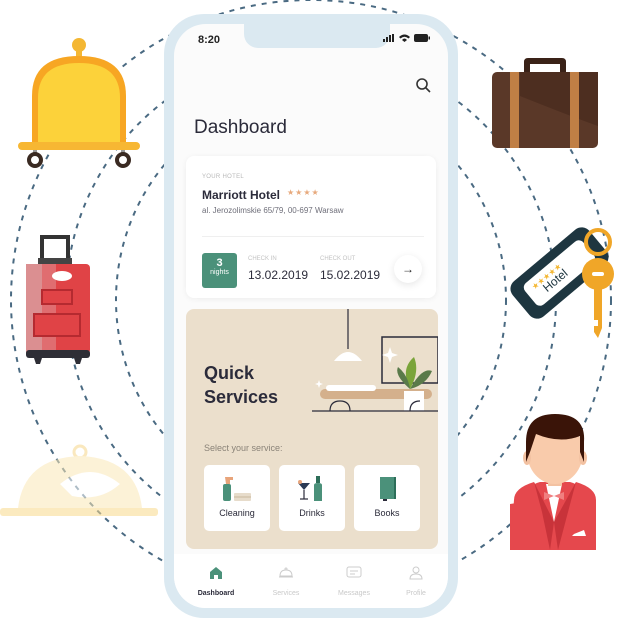  I want to click on living-room-illustration, so click(375, 360).